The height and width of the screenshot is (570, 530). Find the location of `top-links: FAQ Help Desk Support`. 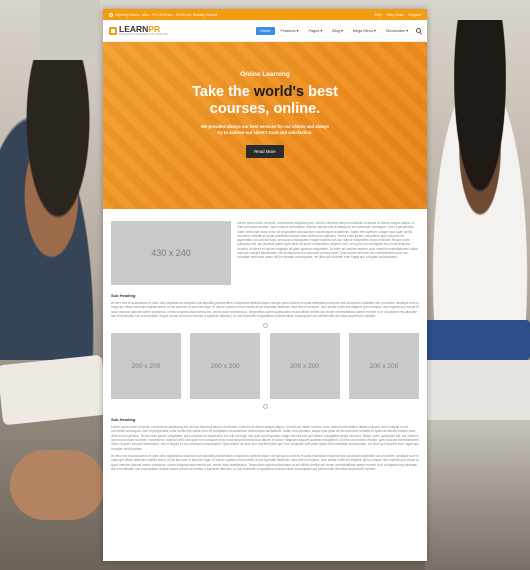

top-links: FAQ Help Desk Support is located at coordinates (398, 15).